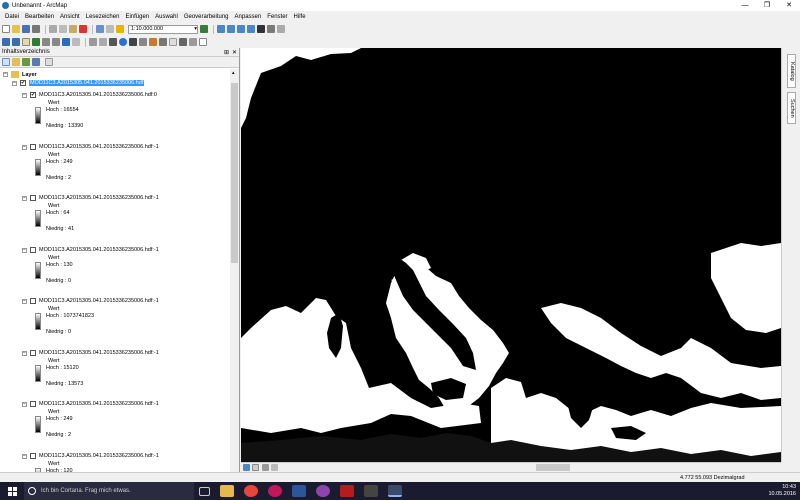 The image size is (800, 500). What do you see at coordinates (791, 71) in the screenshot?
I see `catalog-tab: Katalog` at bounding box center [791, 71].